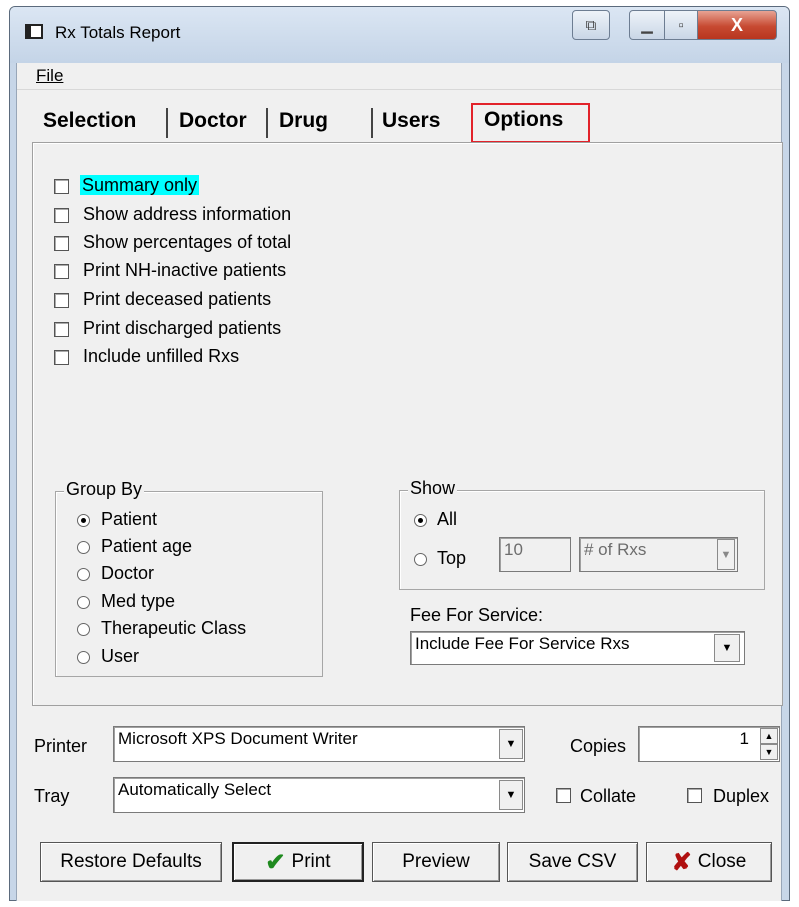 The image size is (799, 907). Describe the element at coordinates (120, 656) in the screenshot. I see `group-by-user-label: User` at that location.